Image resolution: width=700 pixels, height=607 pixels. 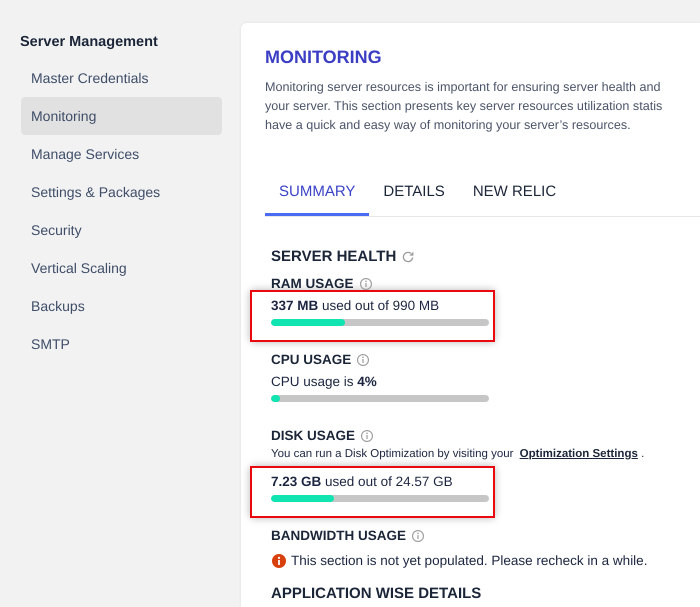 I want to click on sidebar-heading: Server Management, so click(x=89, y=42).